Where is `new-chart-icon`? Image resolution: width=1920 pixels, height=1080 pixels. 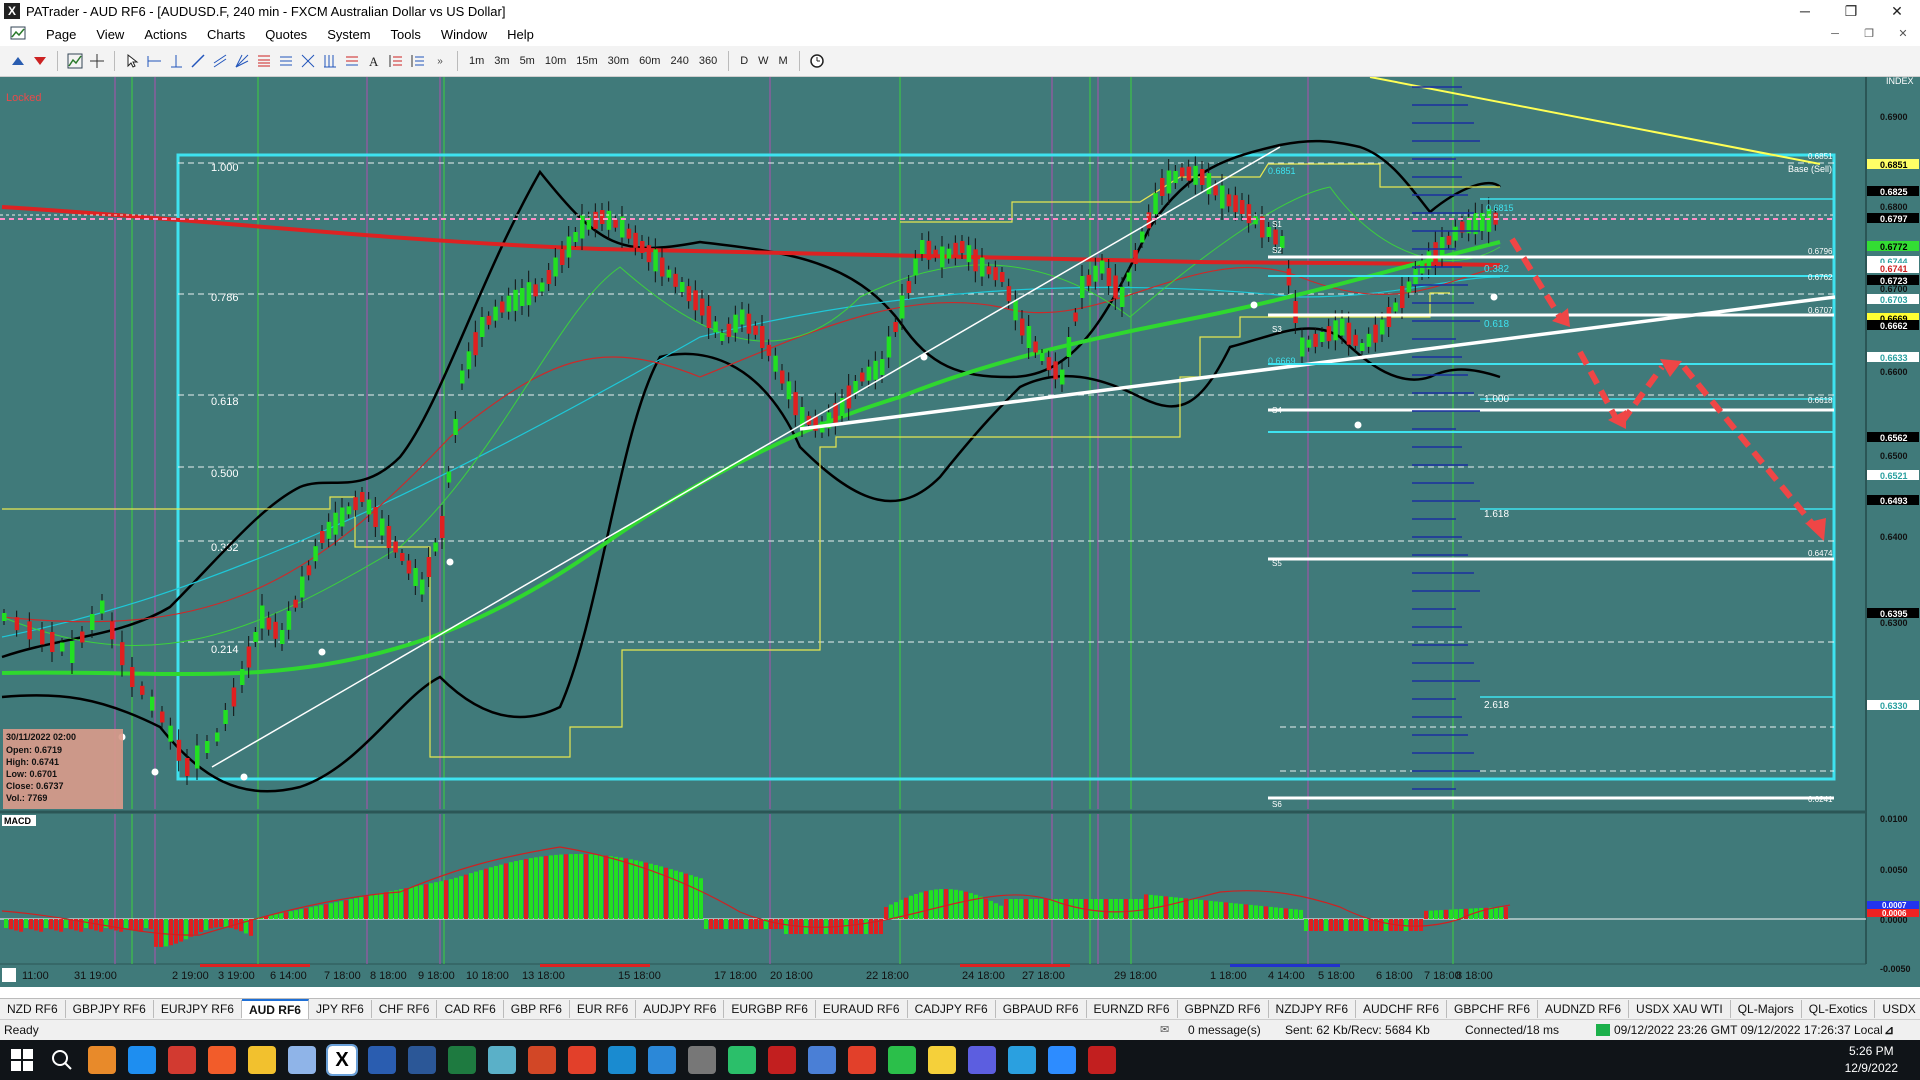
new-chart-icon is located at coordinates (75, 61).